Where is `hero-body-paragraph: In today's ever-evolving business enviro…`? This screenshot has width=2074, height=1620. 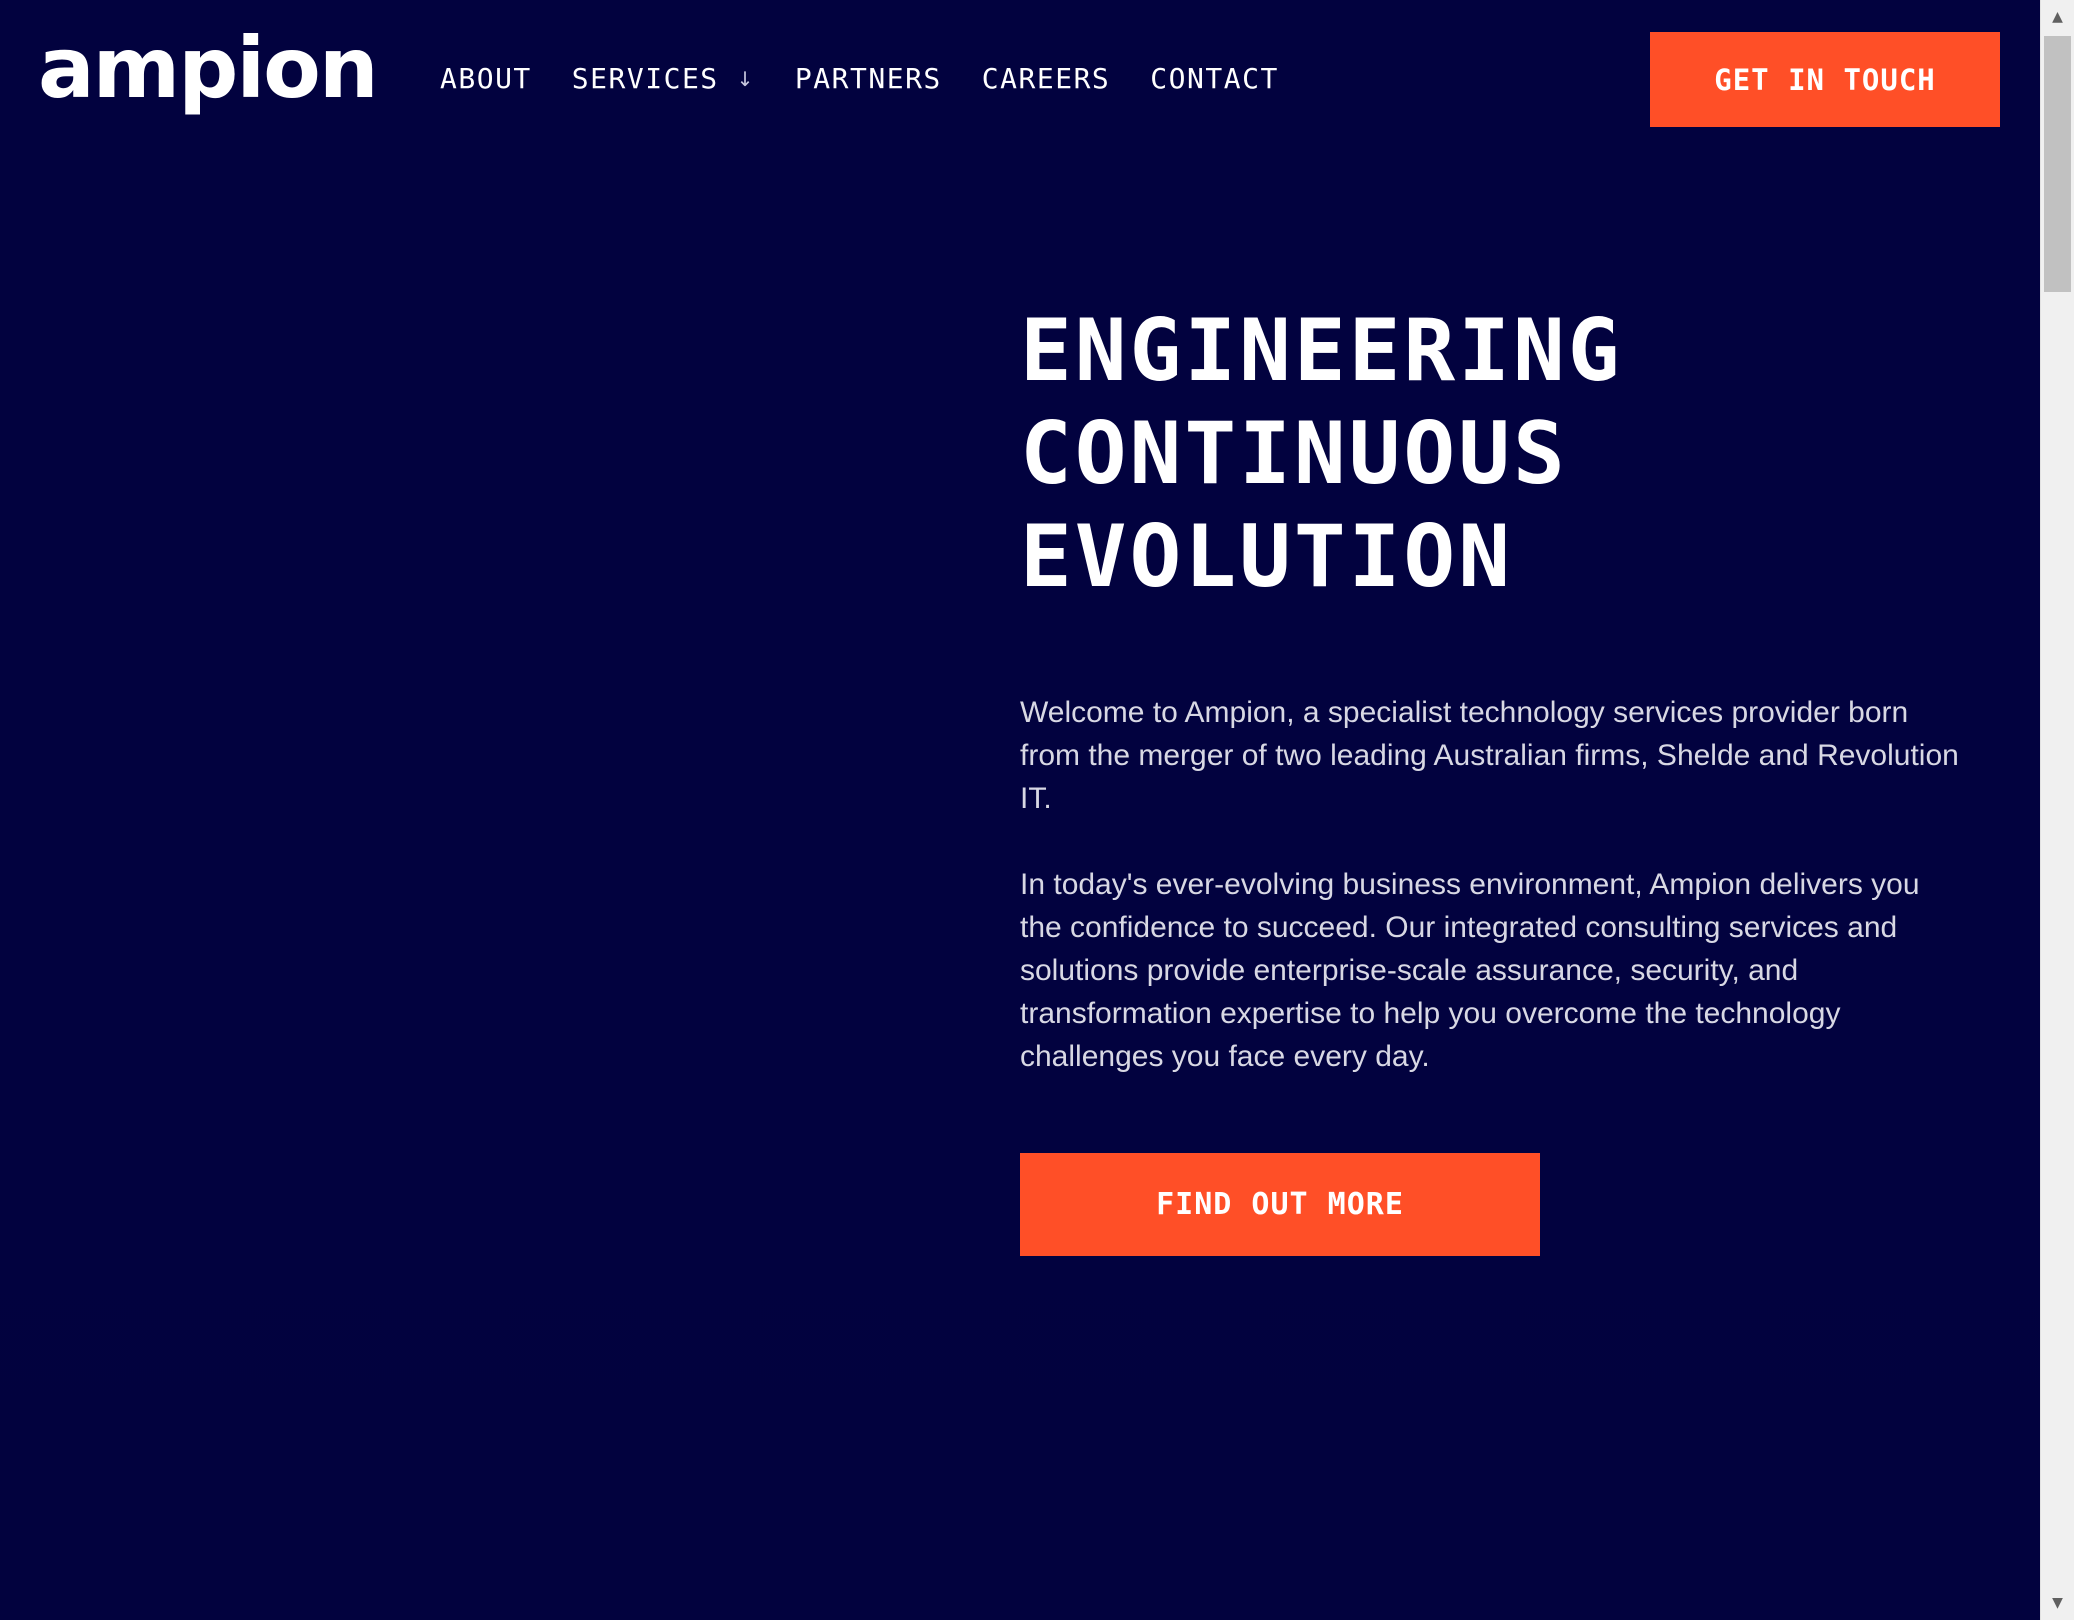 hero-body-paragraph: In today's ever-evolving business enviro… is located at coordinates (1470, 970).